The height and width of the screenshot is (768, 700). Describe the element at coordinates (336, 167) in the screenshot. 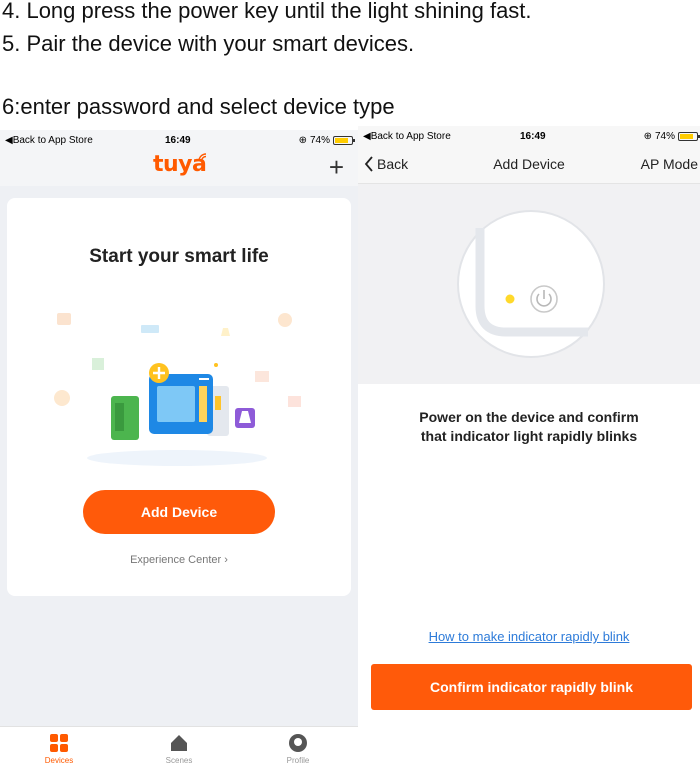

I see `add-plus-button: +` at that location.